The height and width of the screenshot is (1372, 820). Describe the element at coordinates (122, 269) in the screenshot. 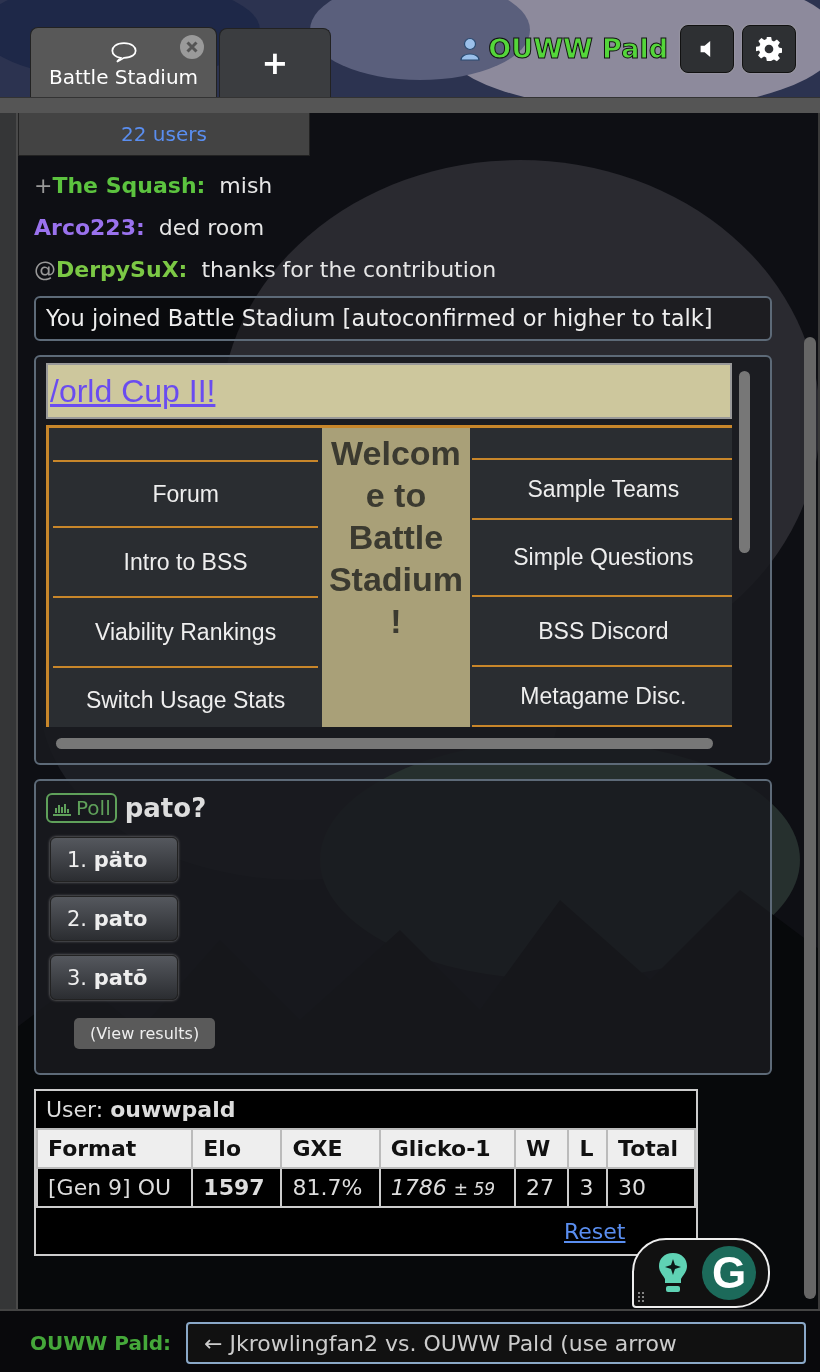

I see `chat-username: DerpySuX:` at that location.